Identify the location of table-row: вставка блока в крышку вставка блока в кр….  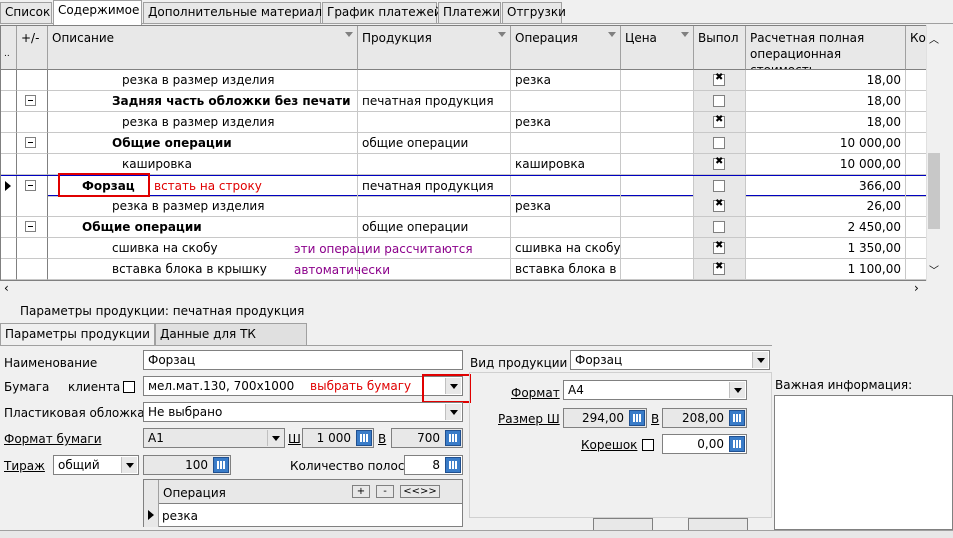
(470, 269).